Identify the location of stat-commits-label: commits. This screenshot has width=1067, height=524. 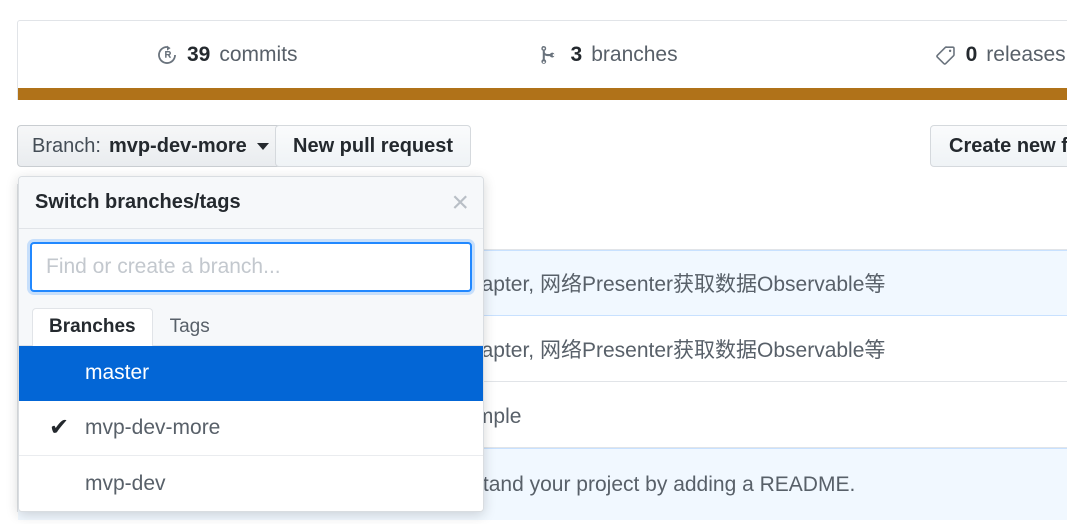
(258, 54).